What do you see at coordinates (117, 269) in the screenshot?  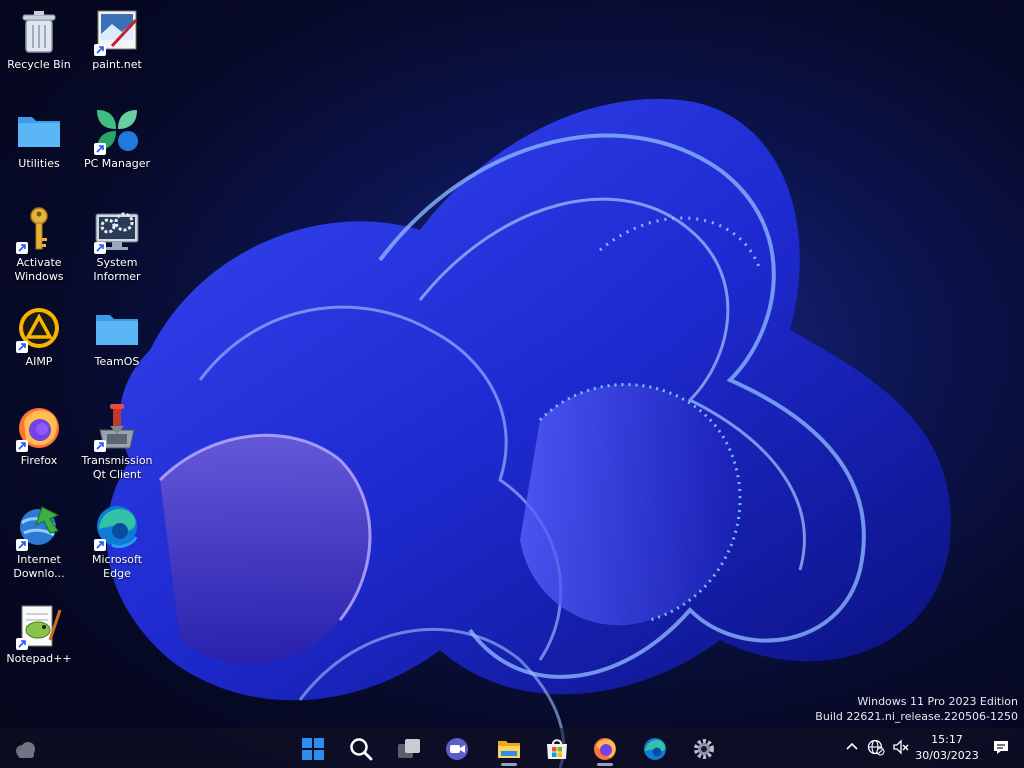 I see `icon-label: System Informer` at bounding box center [117, 269].